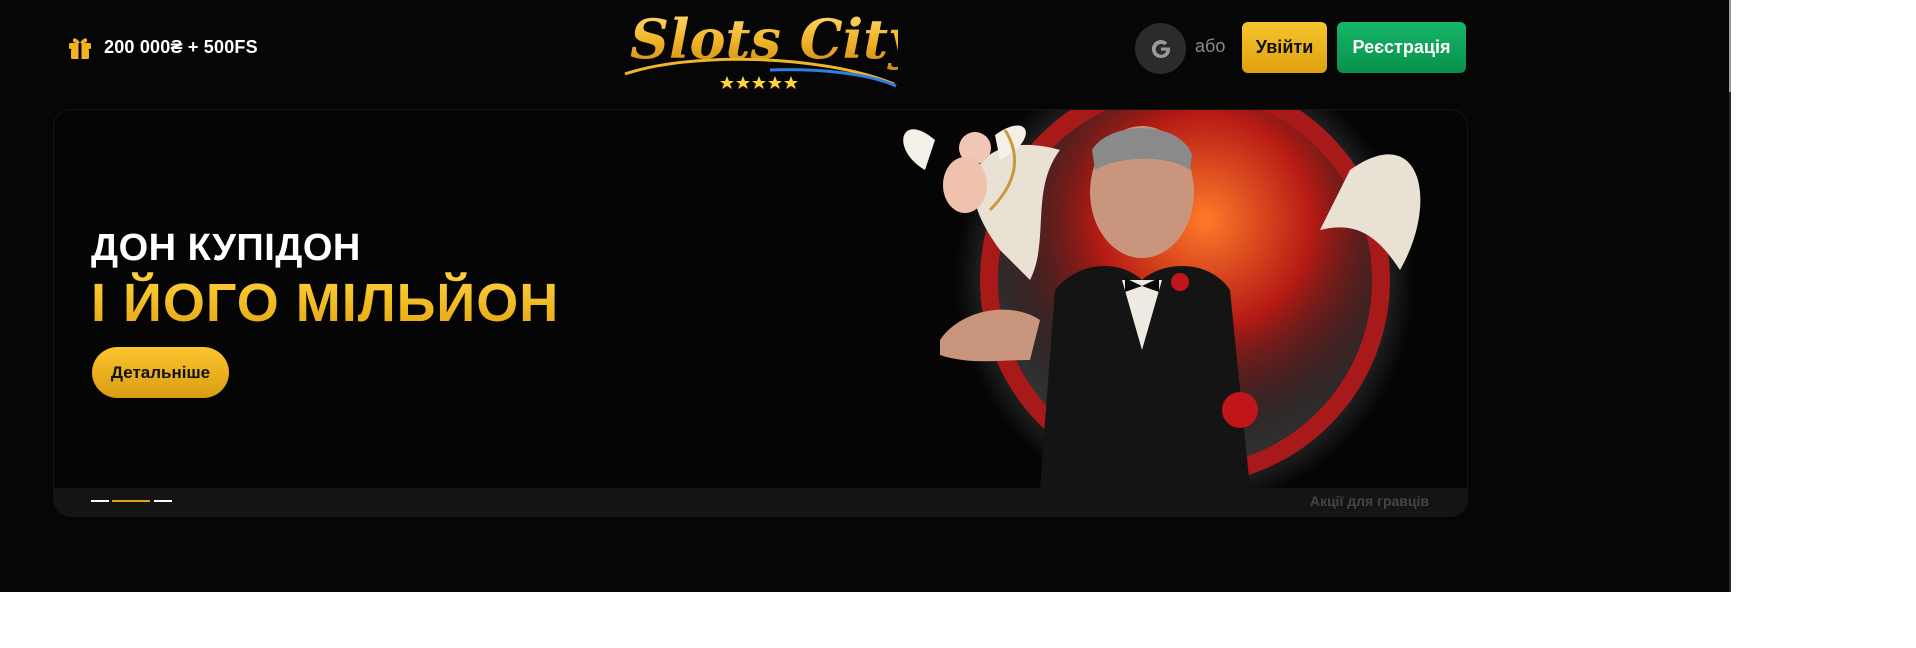 The height and width of the screenshot is (648, 1916). I want to click on login-button: Увійти, so click(1284, 47).